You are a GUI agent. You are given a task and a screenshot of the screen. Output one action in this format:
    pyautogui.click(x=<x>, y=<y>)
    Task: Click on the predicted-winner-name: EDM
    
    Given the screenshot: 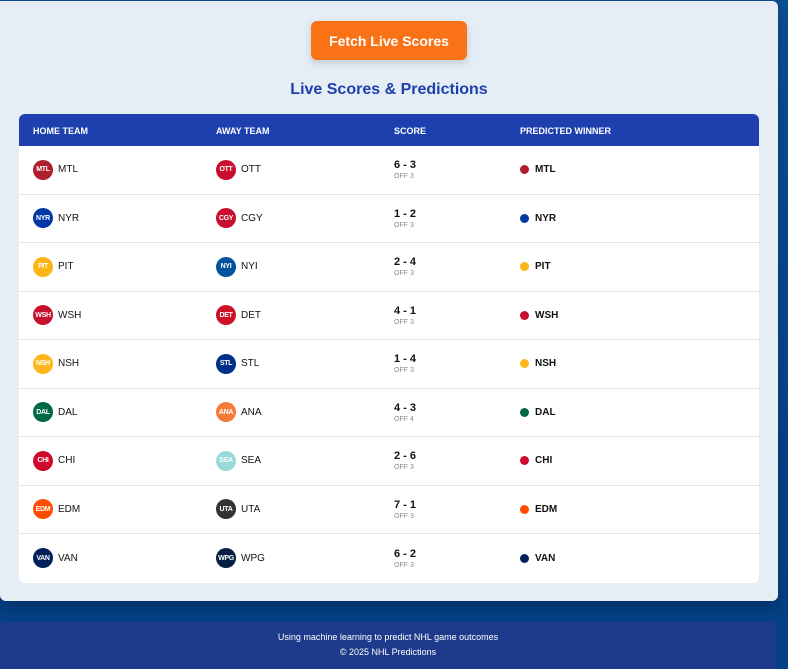 What is the action you would take?
    pyautogui.click(x=546, y=509)
    